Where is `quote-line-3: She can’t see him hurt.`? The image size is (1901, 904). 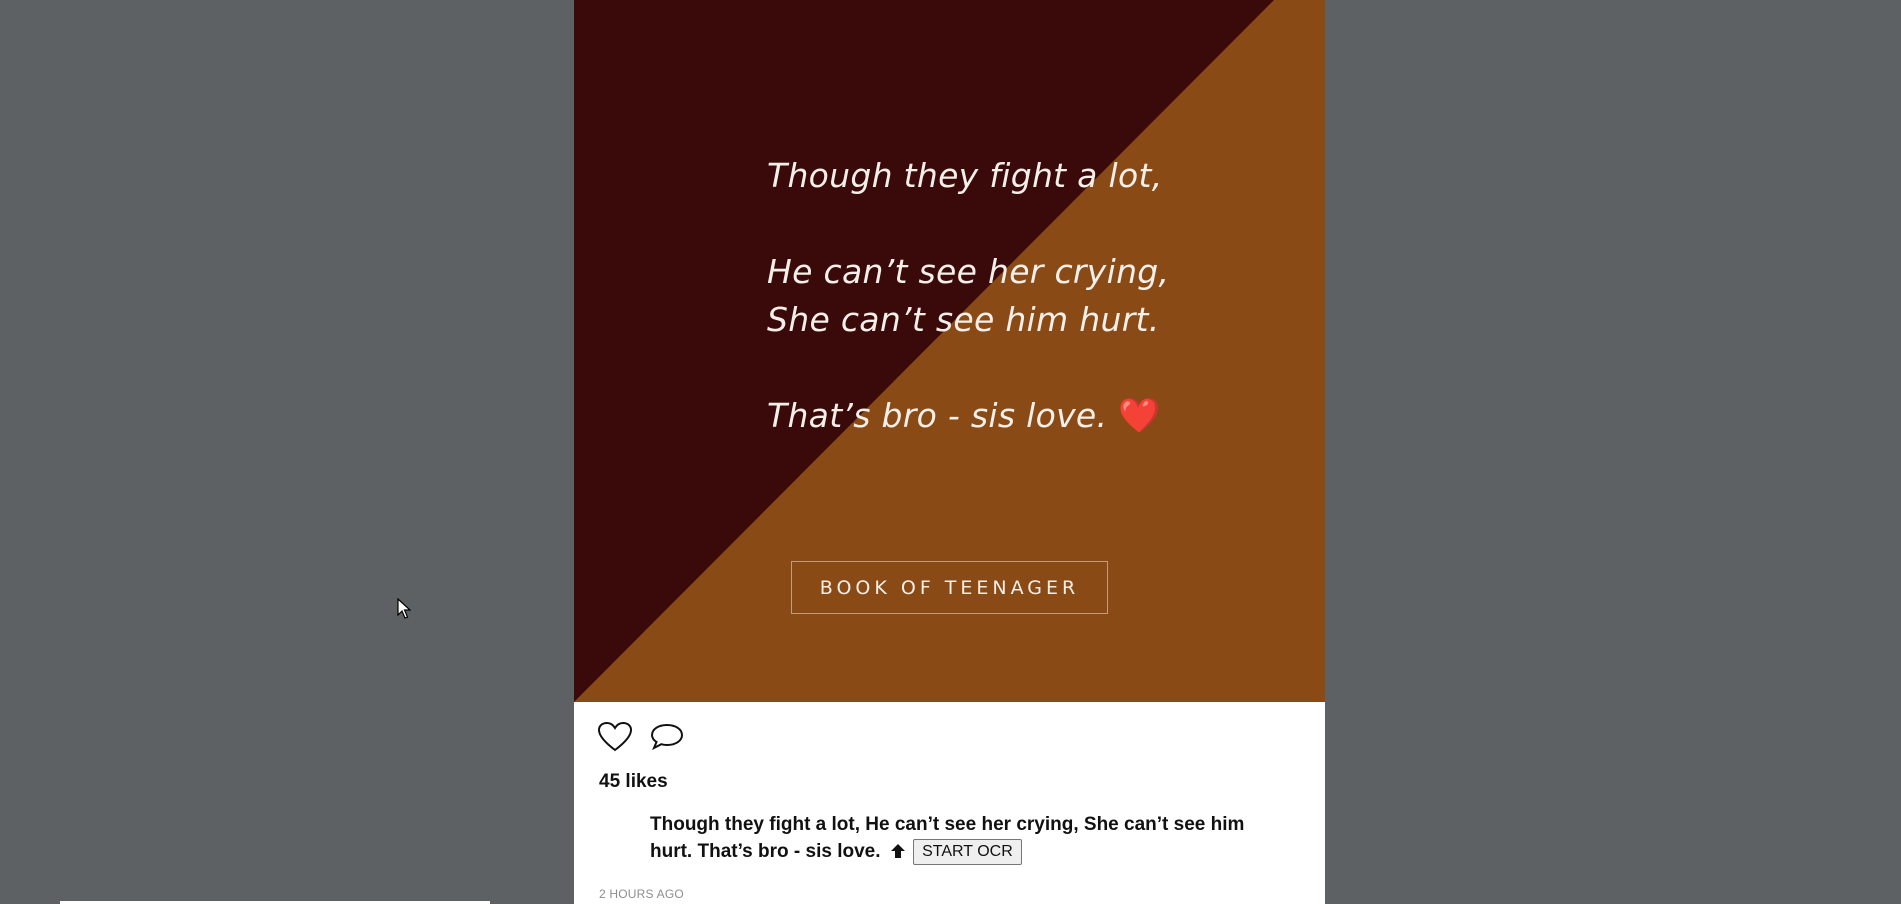 quote-line-3: She can’t see him hurt. is located at coordinates (963, 319).